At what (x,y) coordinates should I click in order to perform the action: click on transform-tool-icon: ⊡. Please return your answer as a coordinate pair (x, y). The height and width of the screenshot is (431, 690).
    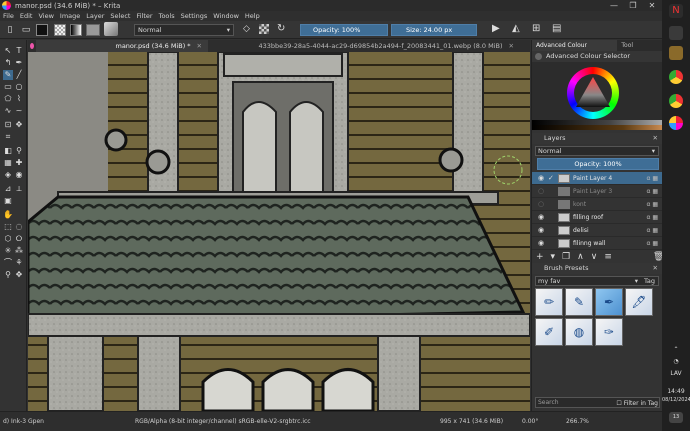
    Looking at the image, I should click on (8, 125).